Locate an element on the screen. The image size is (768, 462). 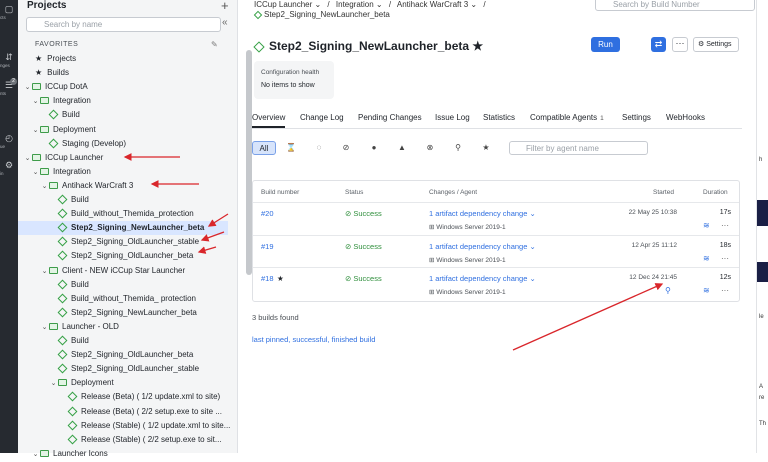
build-number-search-input is located at coordinates (675, 5).